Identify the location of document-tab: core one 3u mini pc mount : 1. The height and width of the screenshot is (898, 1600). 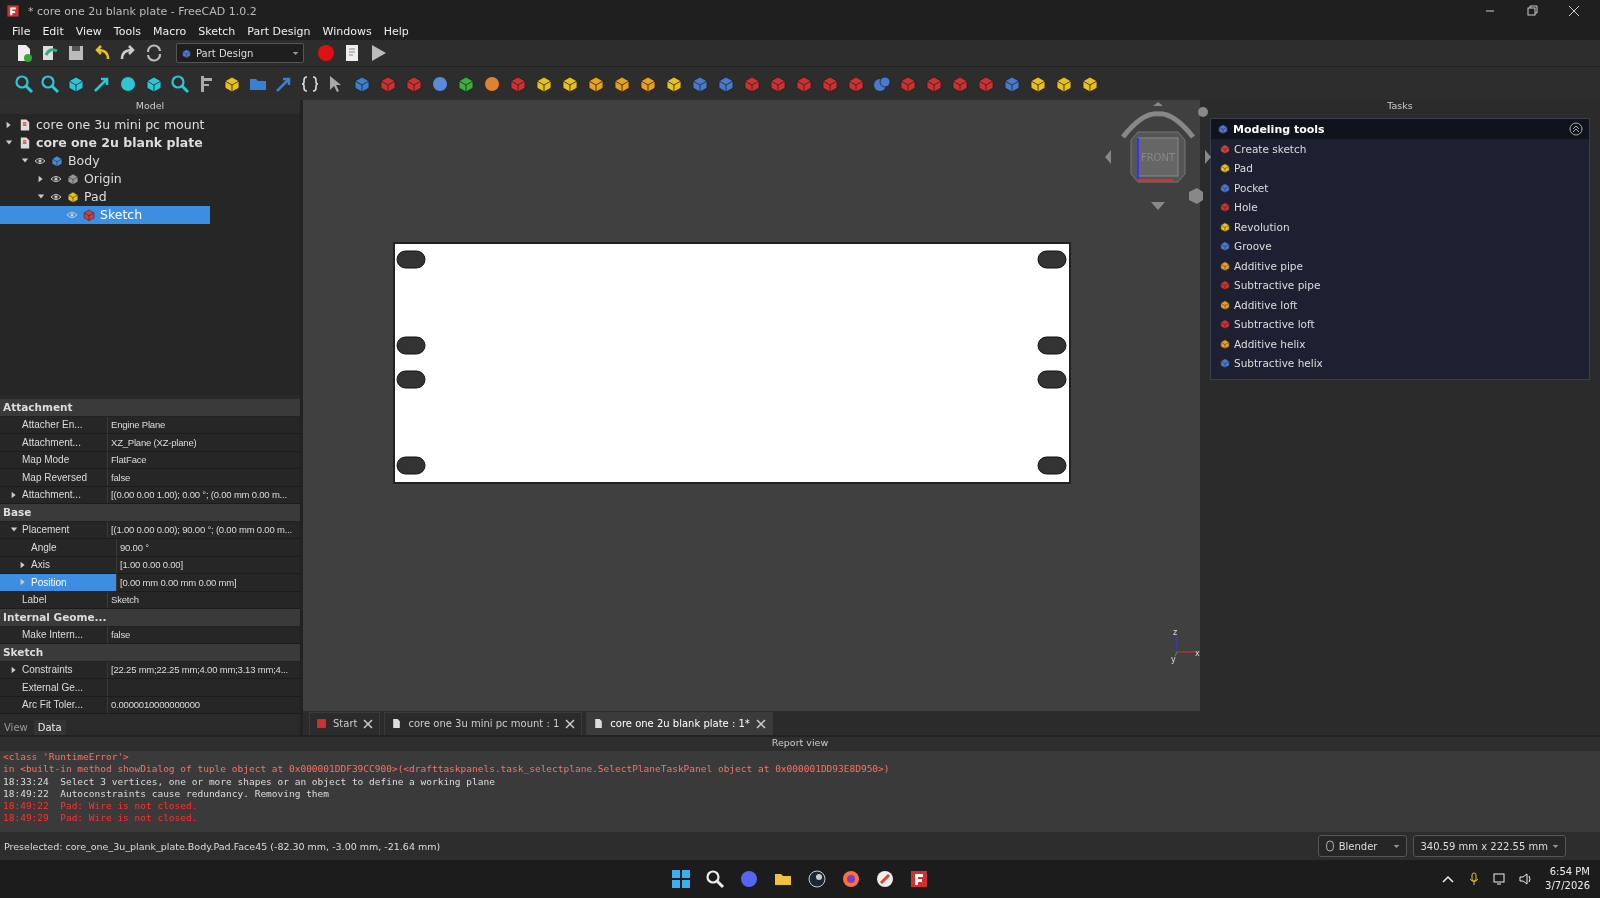
(483, 723).